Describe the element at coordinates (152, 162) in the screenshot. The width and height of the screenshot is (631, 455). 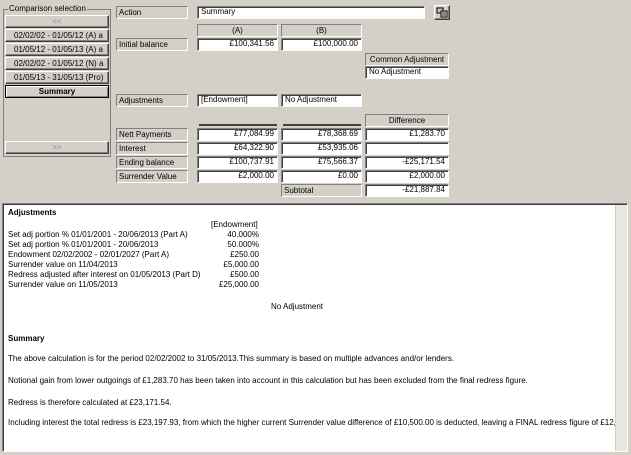
I see `ending-balance-label: Ending balance` at that location.